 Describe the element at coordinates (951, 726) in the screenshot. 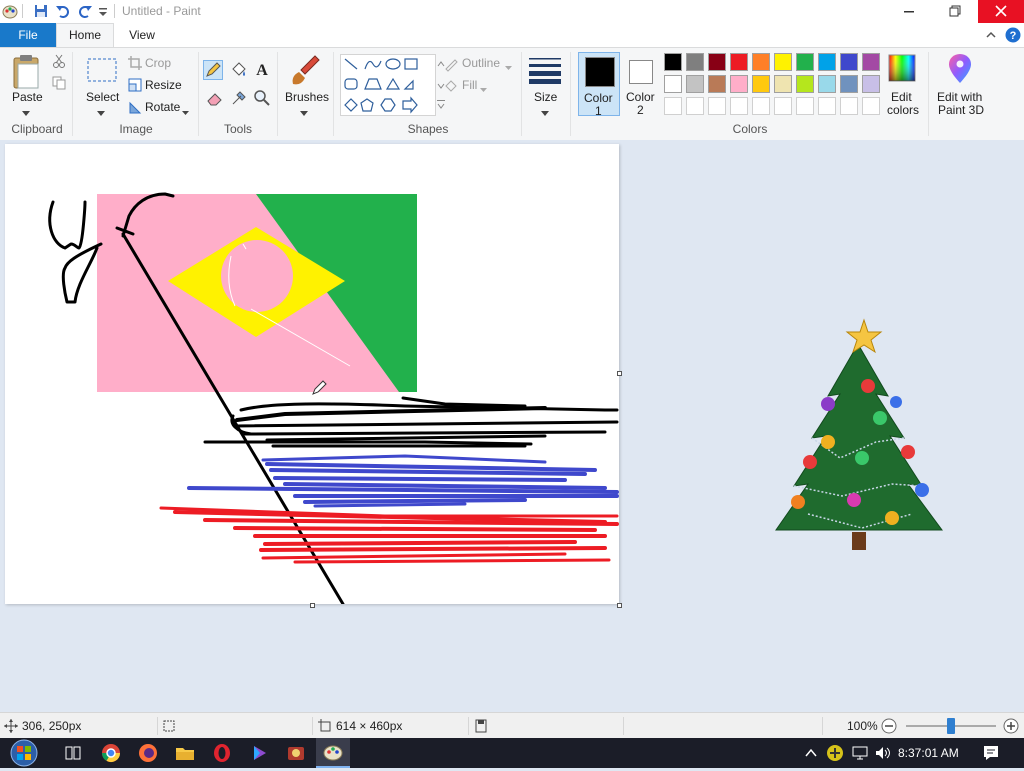

I see `zoom-slider-thumb` at that location.